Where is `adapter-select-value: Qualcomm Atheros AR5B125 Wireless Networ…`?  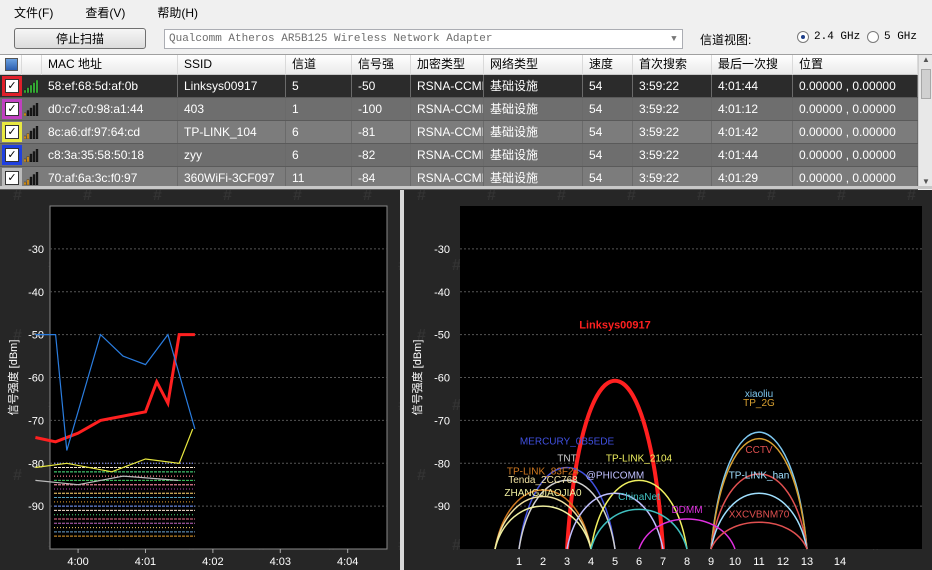 adapter-select-value: Qualcomm Atheros AR5B125 Wireless Networ… is located at coordinates (331, 39).